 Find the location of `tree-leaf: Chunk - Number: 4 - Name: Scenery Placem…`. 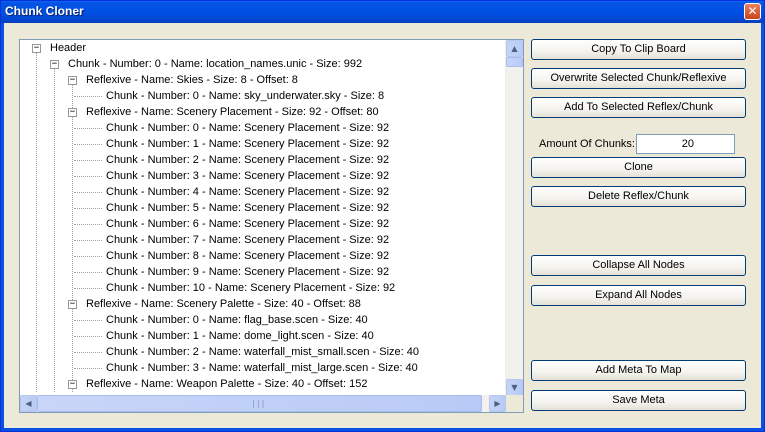

tree-leaf: Chunk - Number: 4 - Name: Scenery Placem… is located at coordinates (247, 192).